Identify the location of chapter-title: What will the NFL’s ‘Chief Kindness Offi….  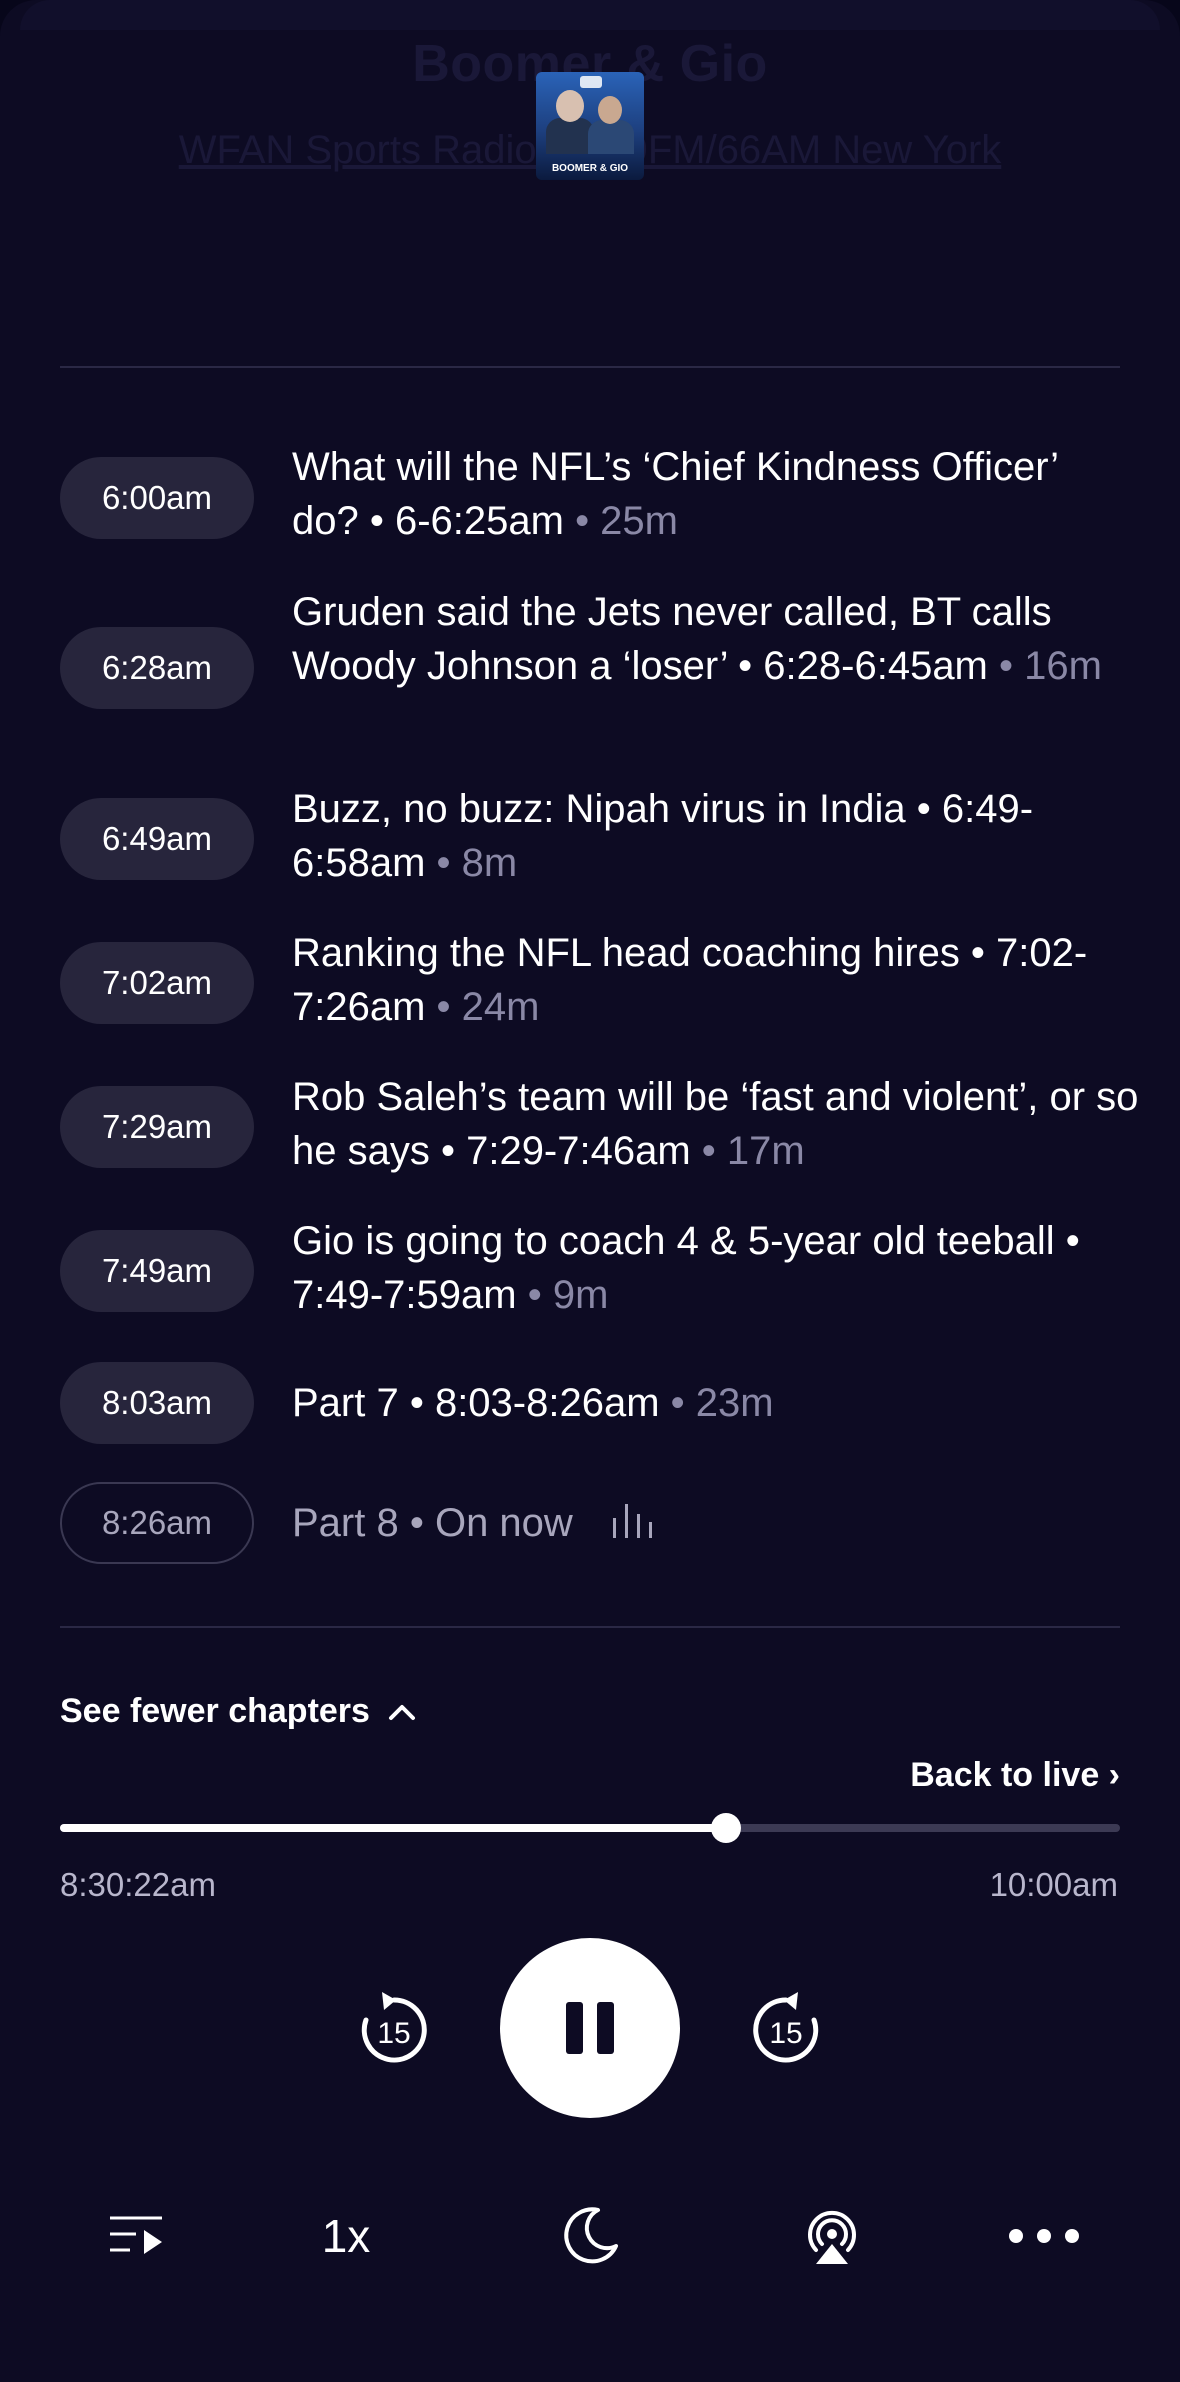
(675, 494).